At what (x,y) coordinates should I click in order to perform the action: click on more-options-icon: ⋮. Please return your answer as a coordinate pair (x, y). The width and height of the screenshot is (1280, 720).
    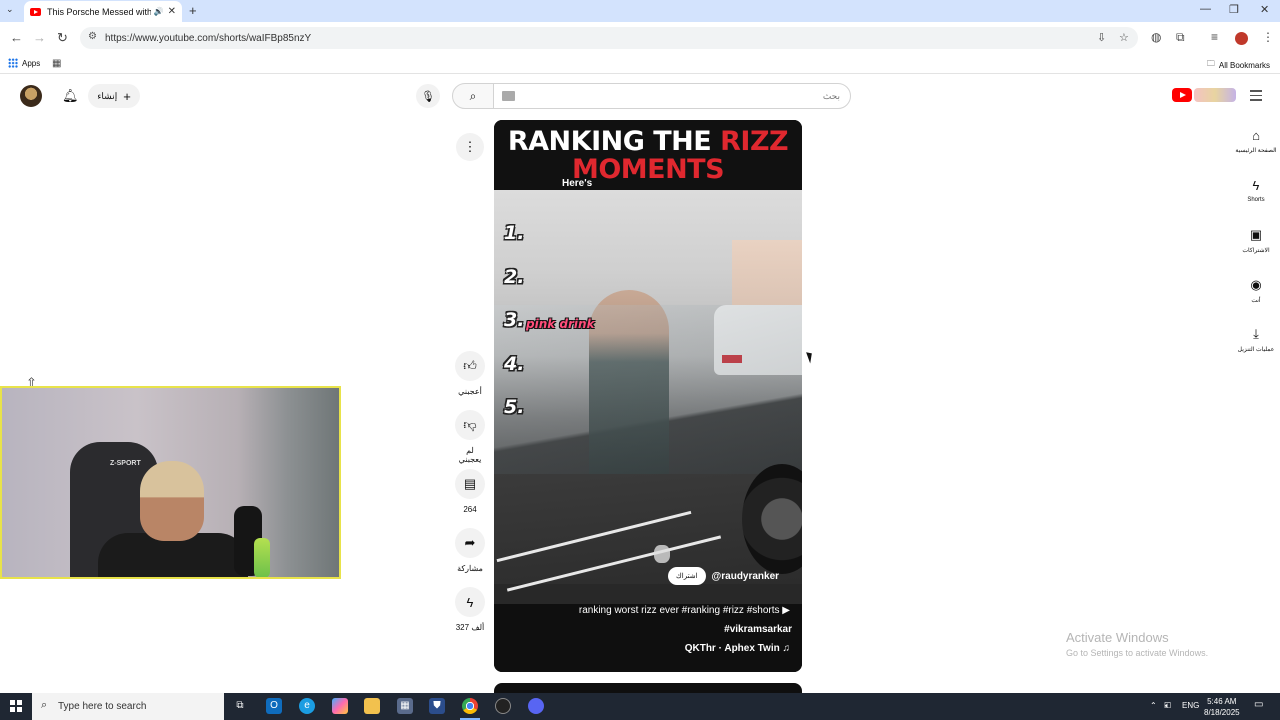
    Looking at the image, I should click on (470, 147).